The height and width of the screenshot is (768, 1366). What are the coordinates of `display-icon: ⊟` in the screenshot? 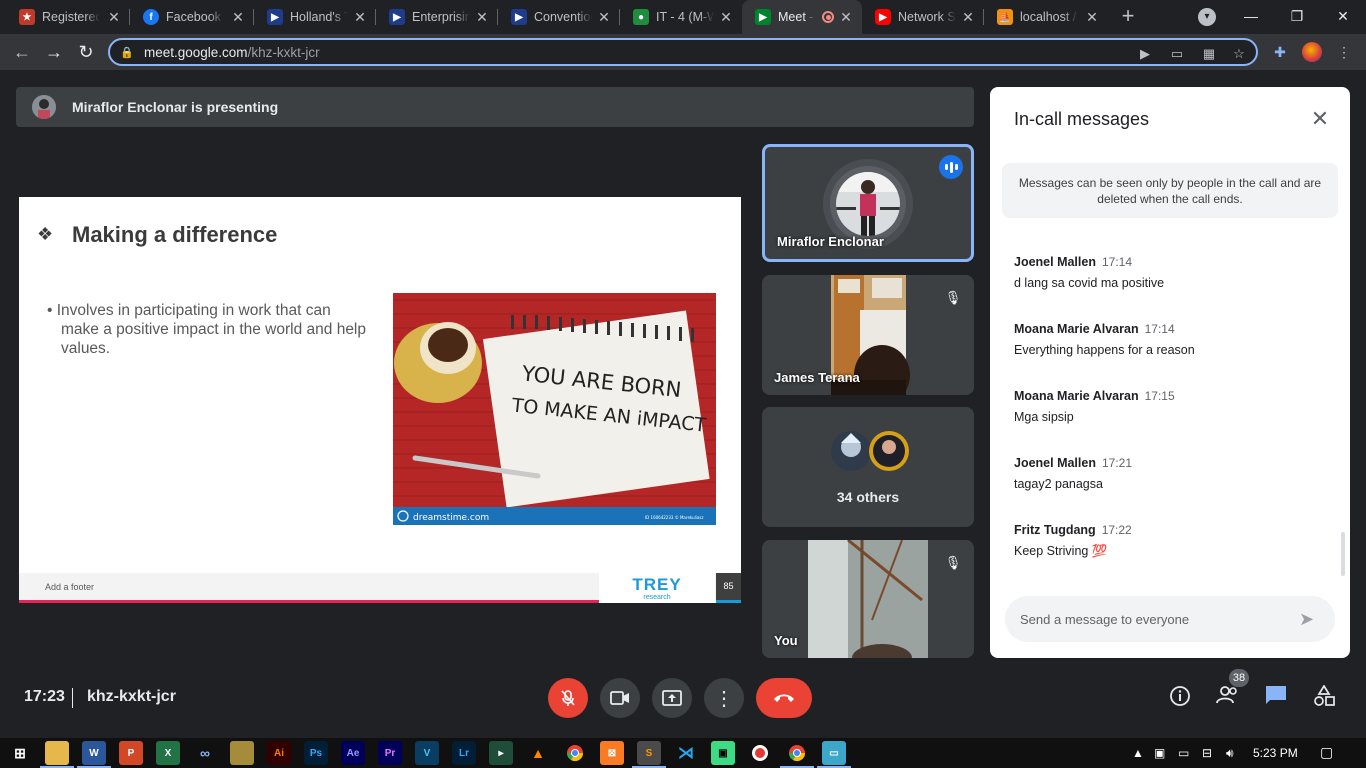 It's located at (1207, 753).